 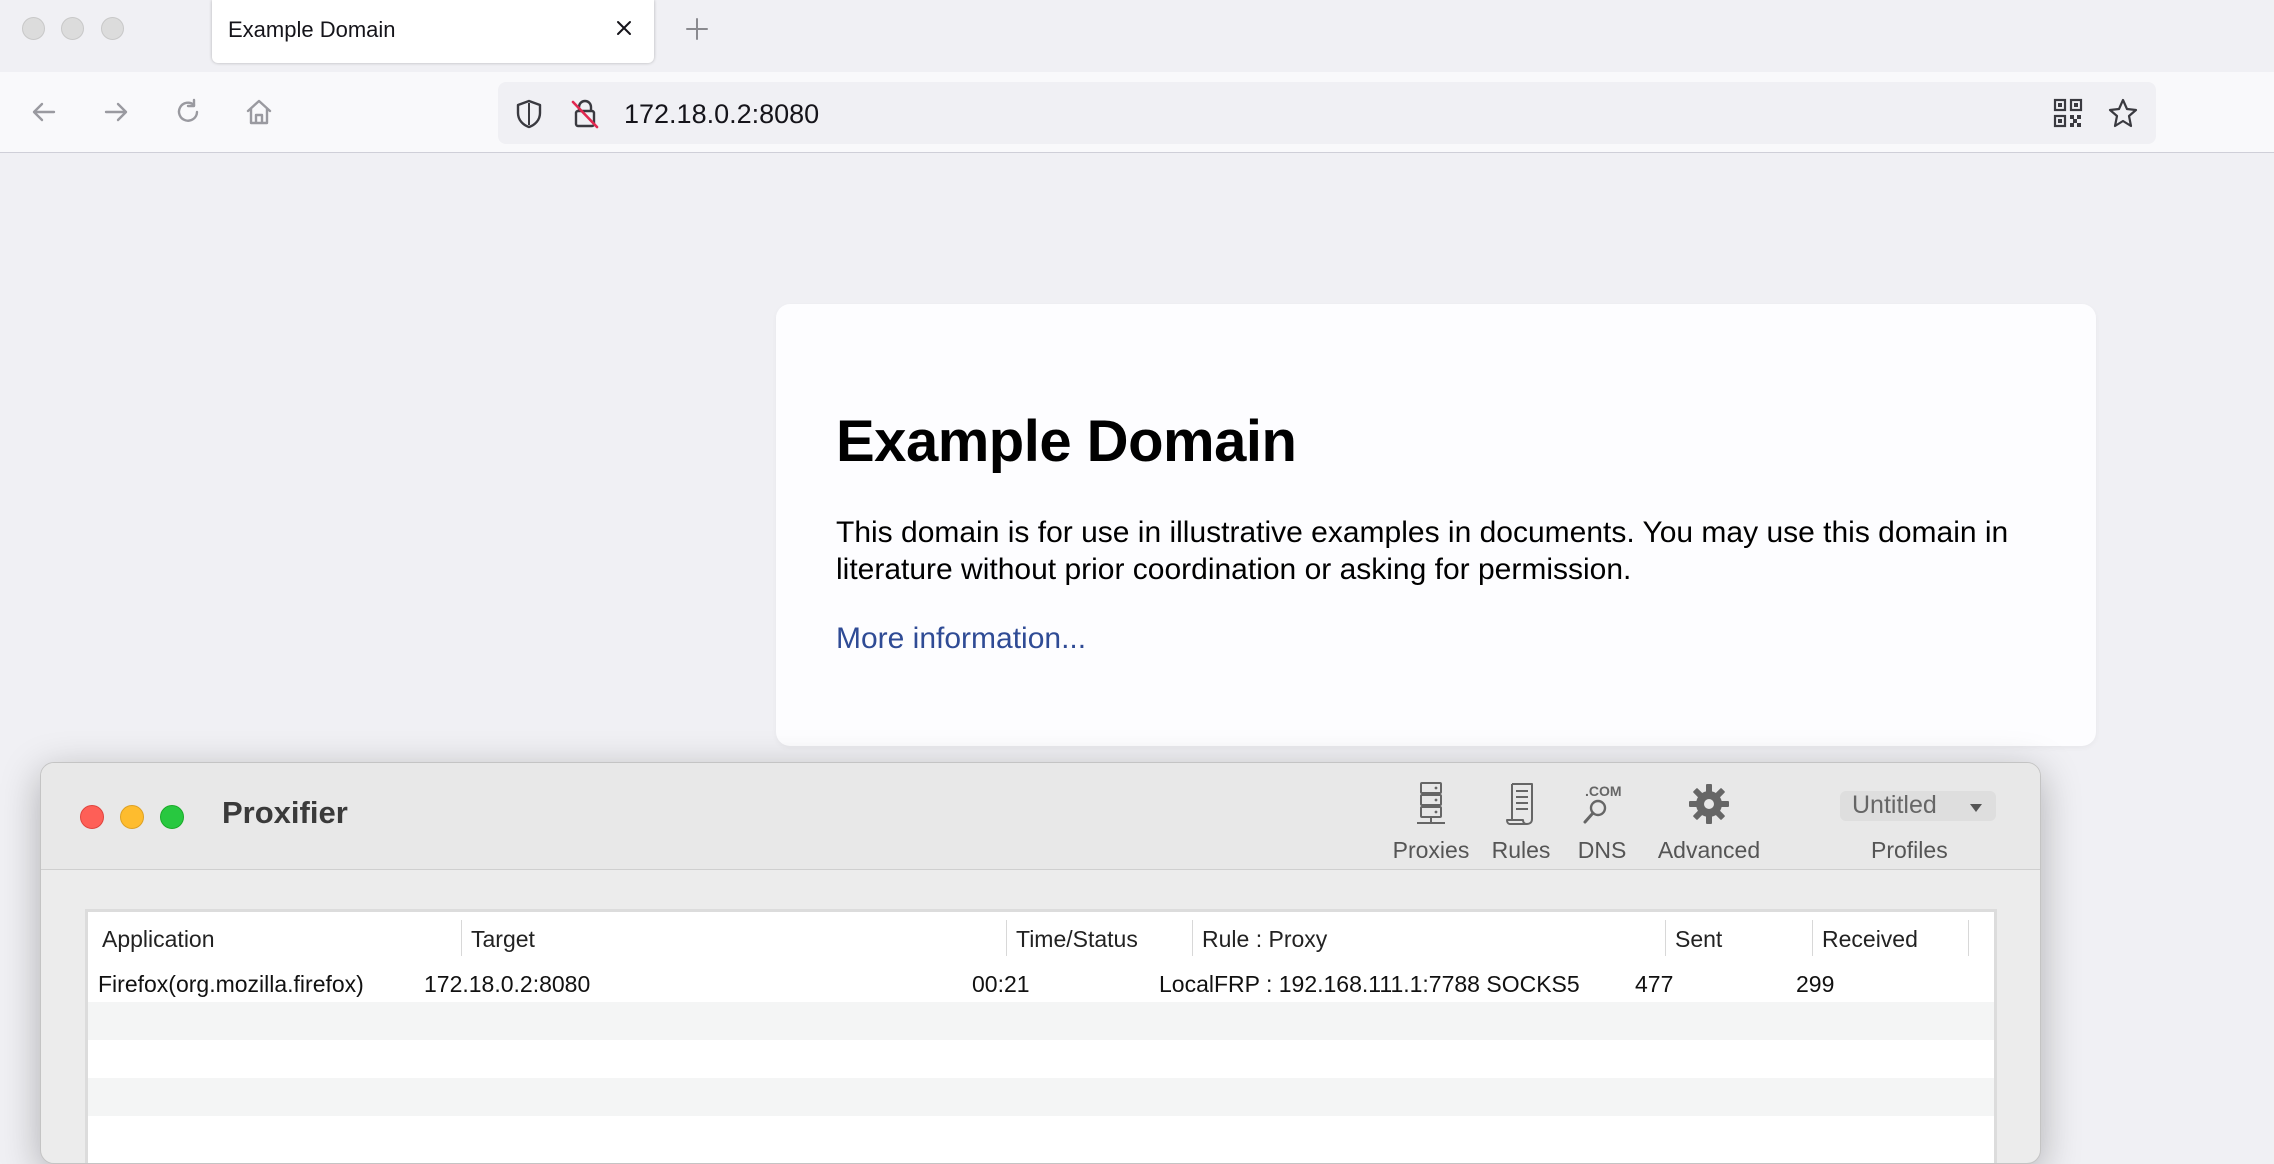 I want to click on back-arrow-icon, so click(x=44, y=112).